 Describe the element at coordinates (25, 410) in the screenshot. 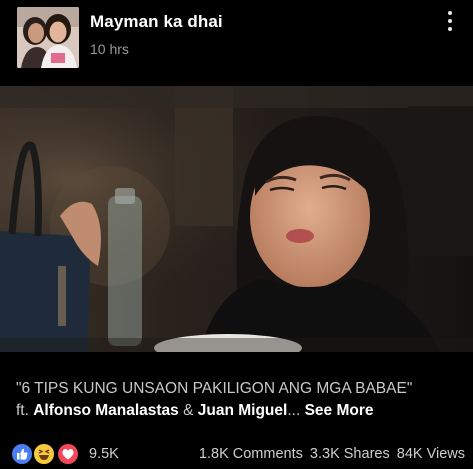

I see `caption-prefix: ft.` at that location.